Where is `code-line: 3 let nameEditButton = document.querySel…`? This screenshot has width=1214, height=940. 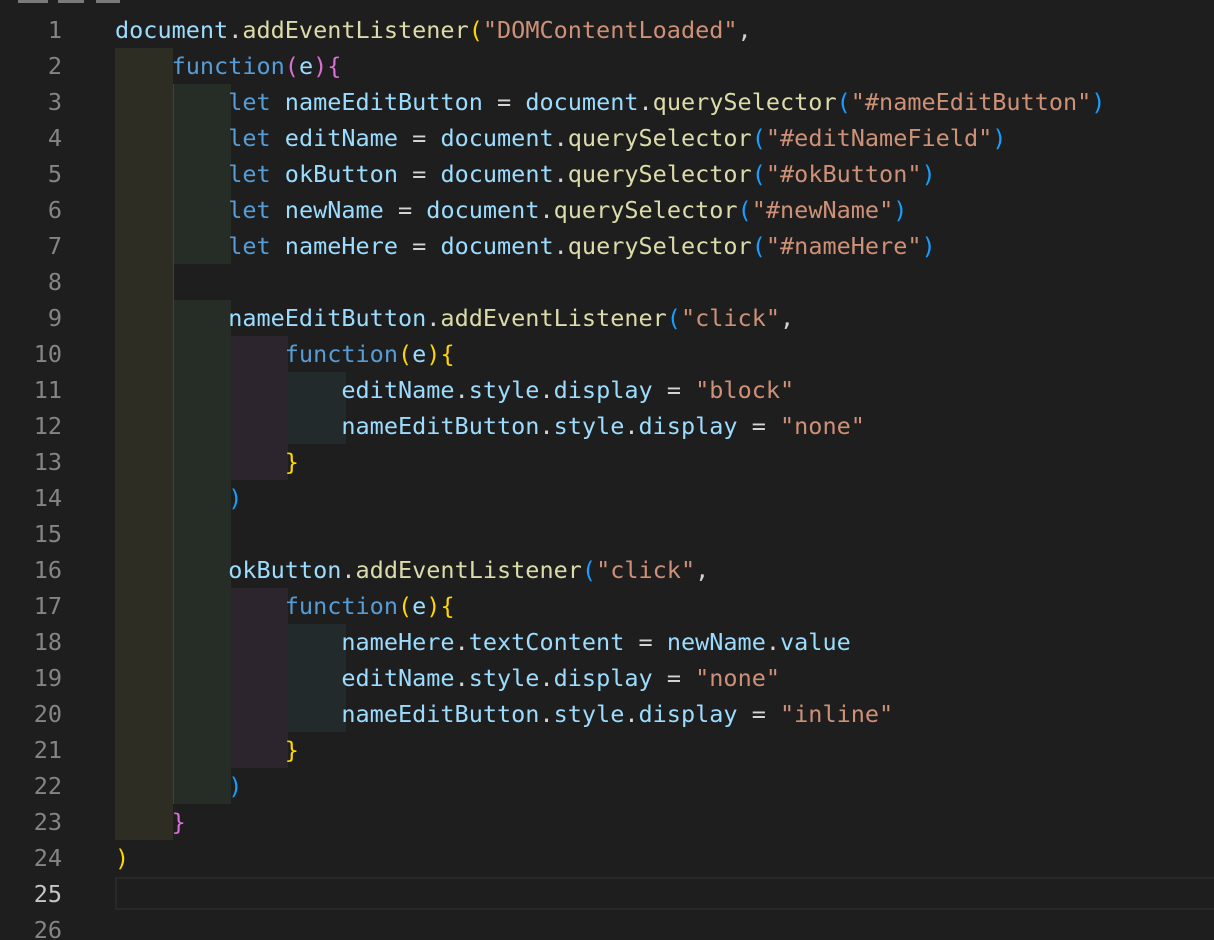 code-line: 3 let nameEditButton = document.querySel… is located at coordinates (607, 102).